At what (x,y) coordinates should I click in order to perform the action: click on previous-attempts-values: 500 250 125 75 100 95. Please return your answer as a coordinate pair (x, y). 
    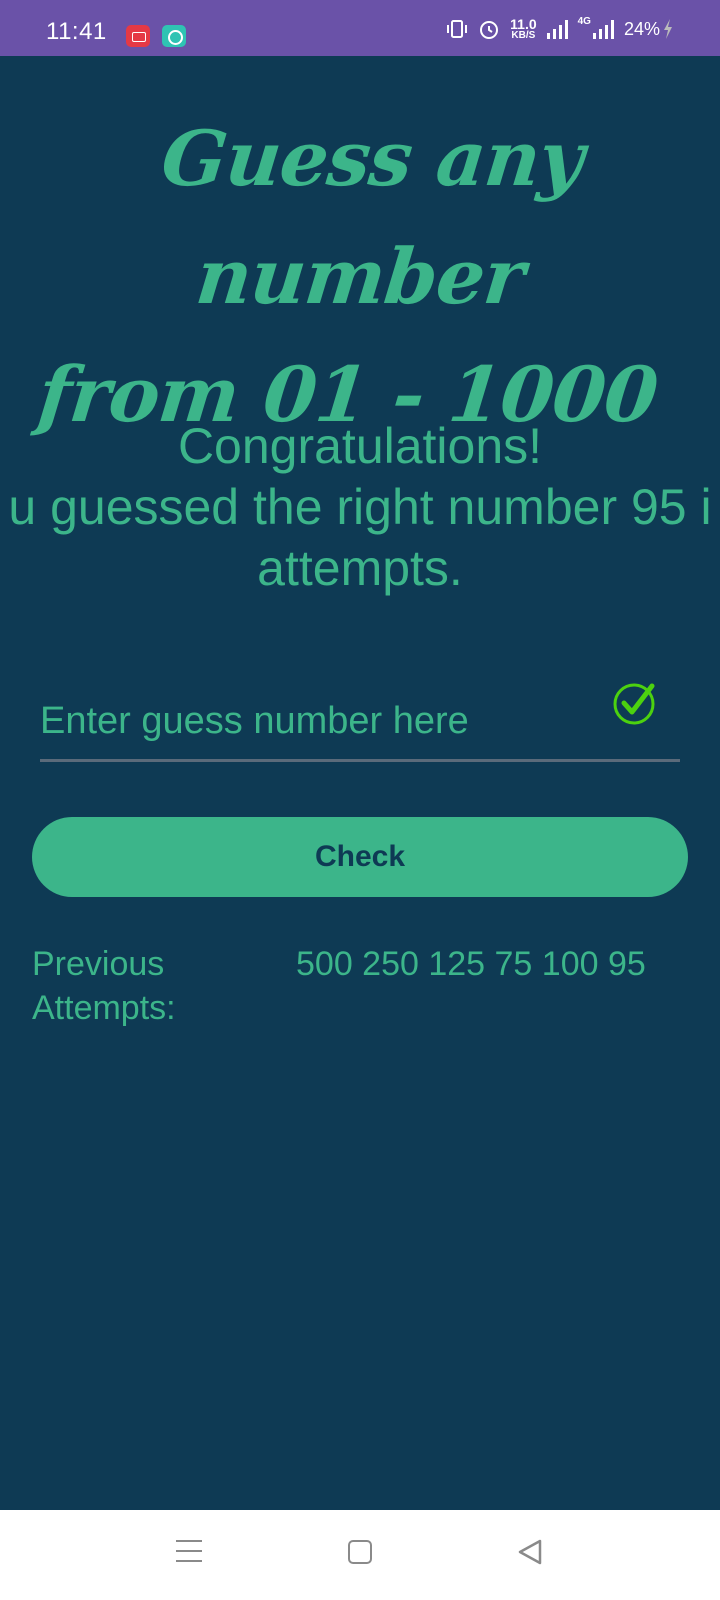
    Looking at the image, I should click on (471, 964).